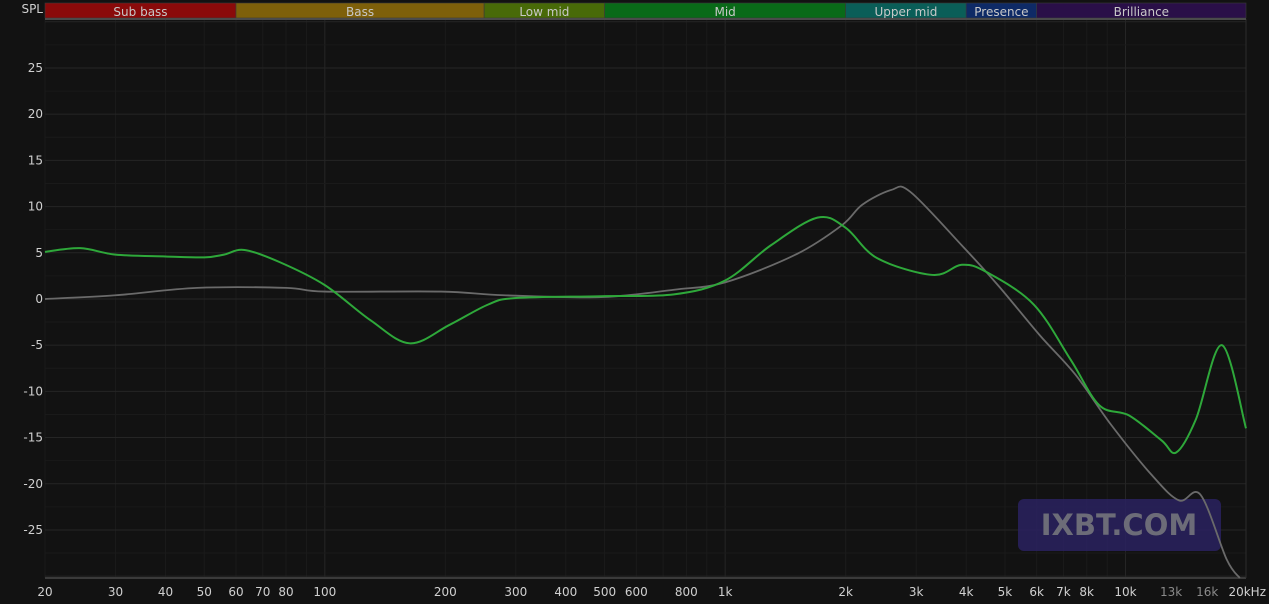 The width and height of the screenshot is (1269, 604). Describe the element at coordinates (324, 592) in the screenshot. I see `x-tick-label: 100` at that location.